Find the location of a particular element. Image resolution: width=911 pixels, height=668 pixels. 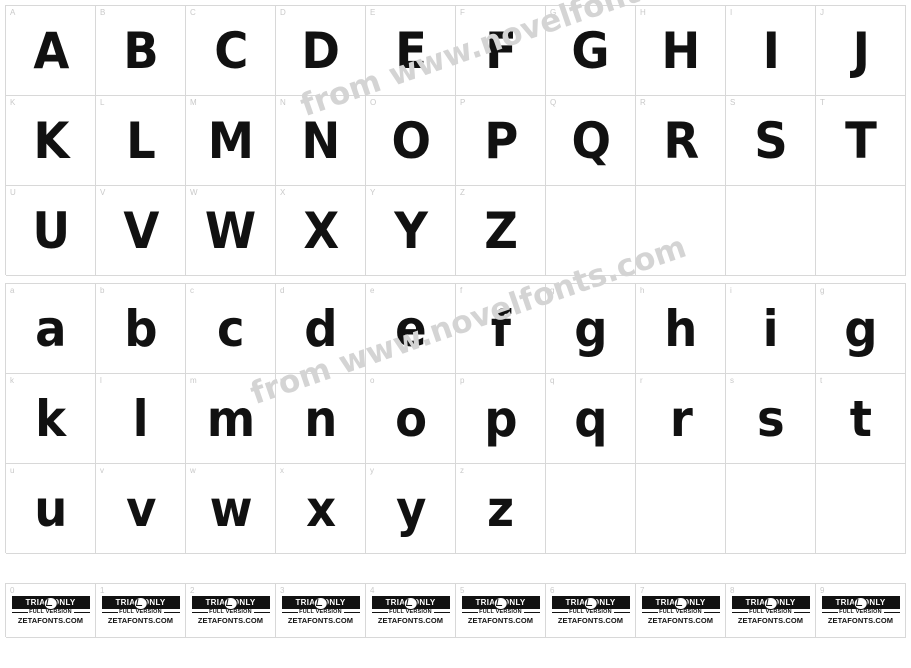

glyph-cell: HH is located at coordinates (681, 51).